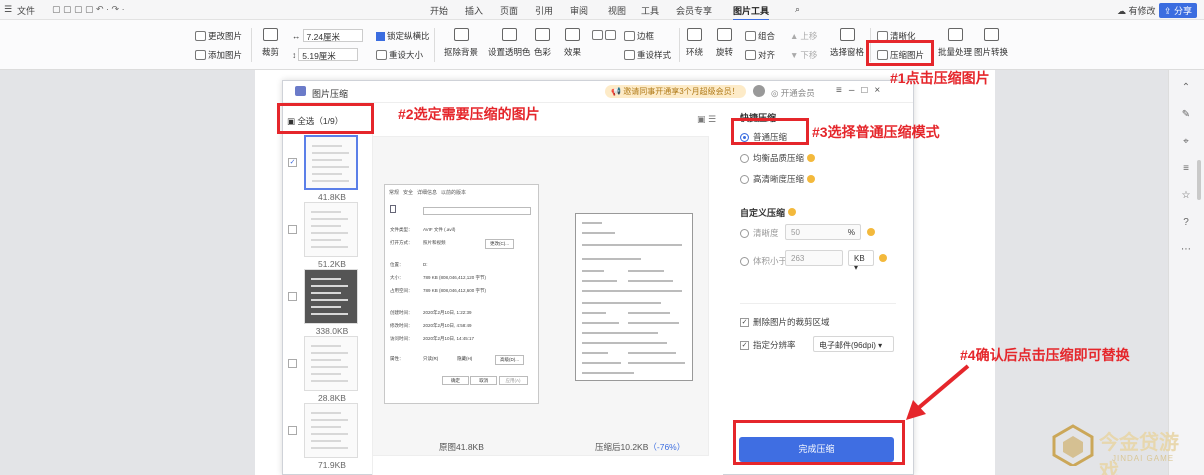 The width and height of the screenshot is (1204, 475). What do you see at coordinates (579, 10) in the screenshot?
I see `tab-4: 审阅` at bounding box center [579, 10].